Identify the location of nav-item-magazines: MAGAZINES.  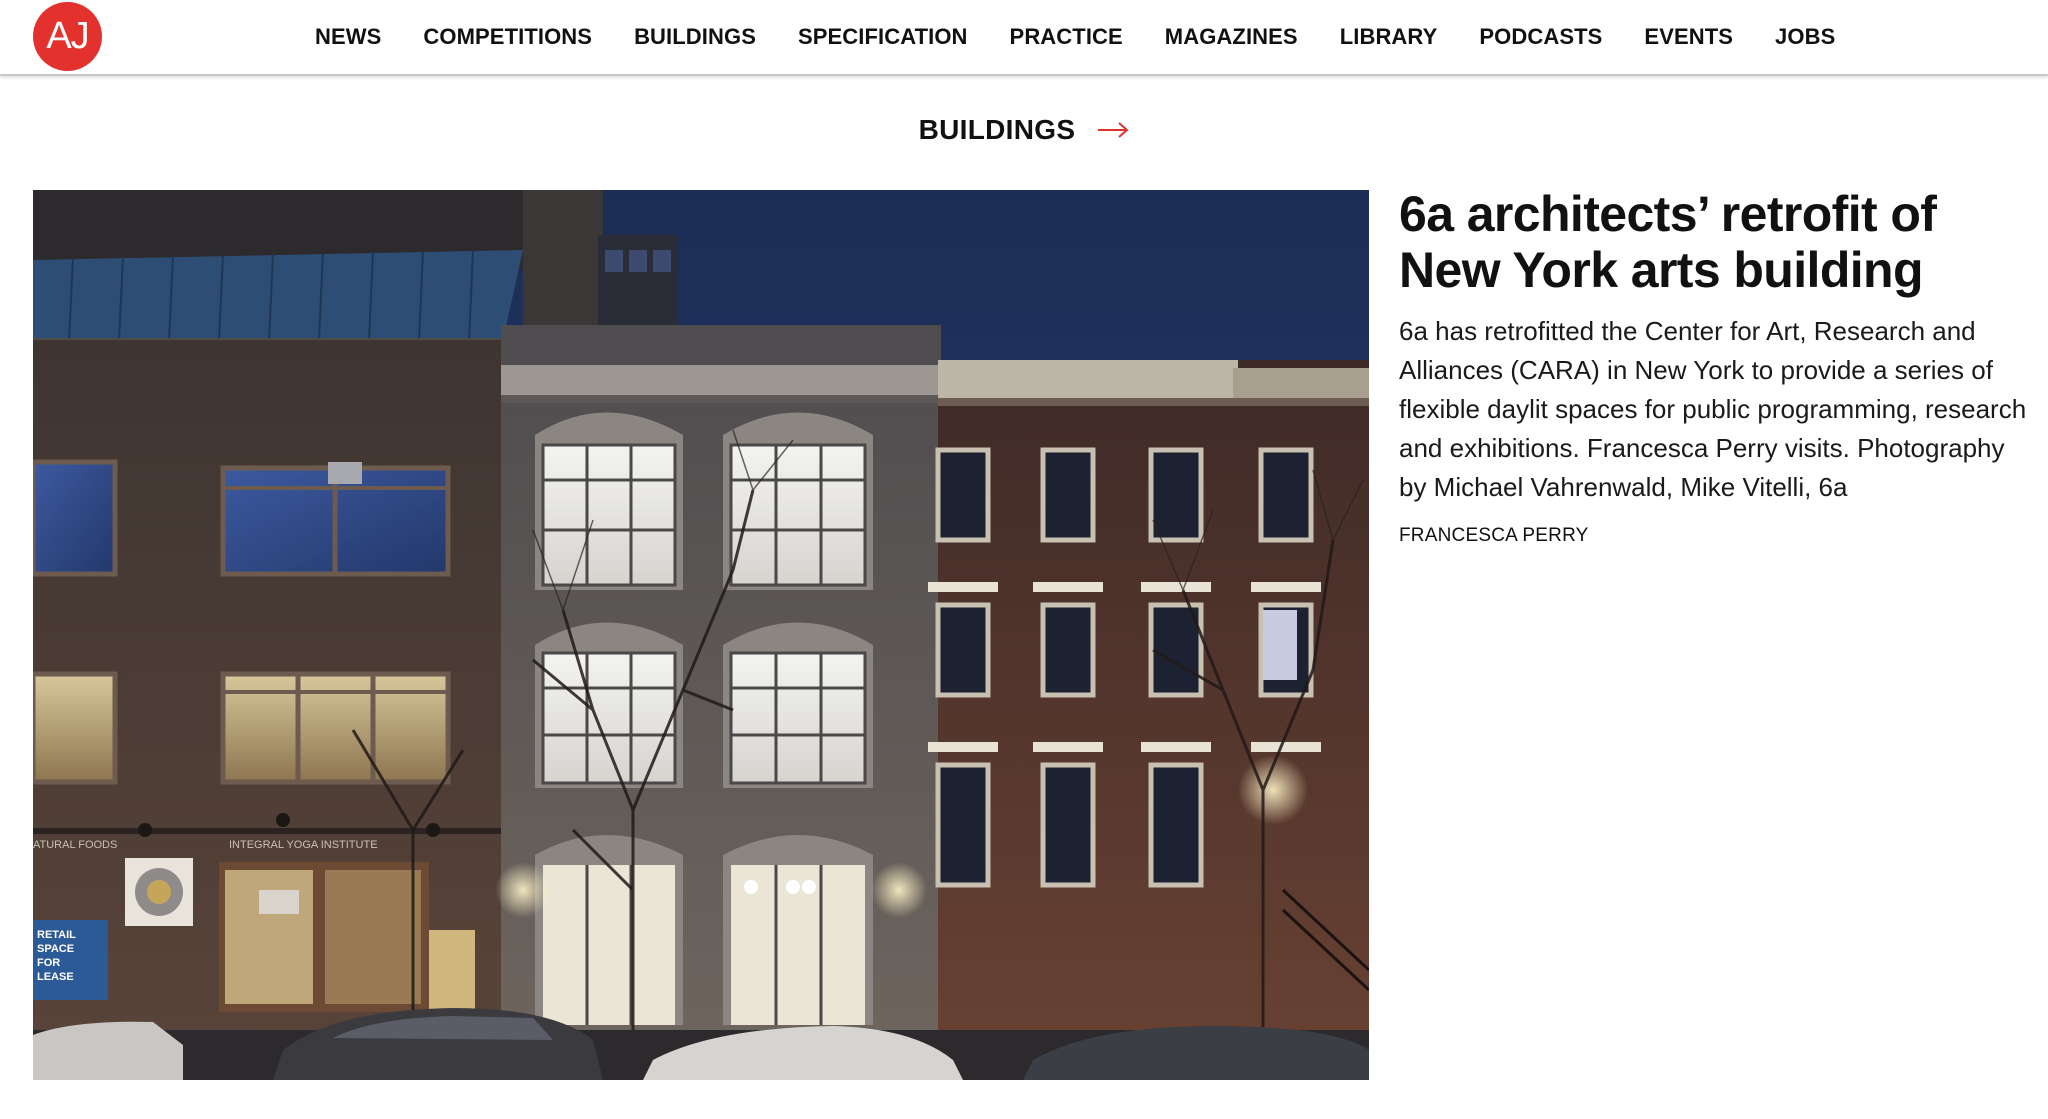
(1231, 37).